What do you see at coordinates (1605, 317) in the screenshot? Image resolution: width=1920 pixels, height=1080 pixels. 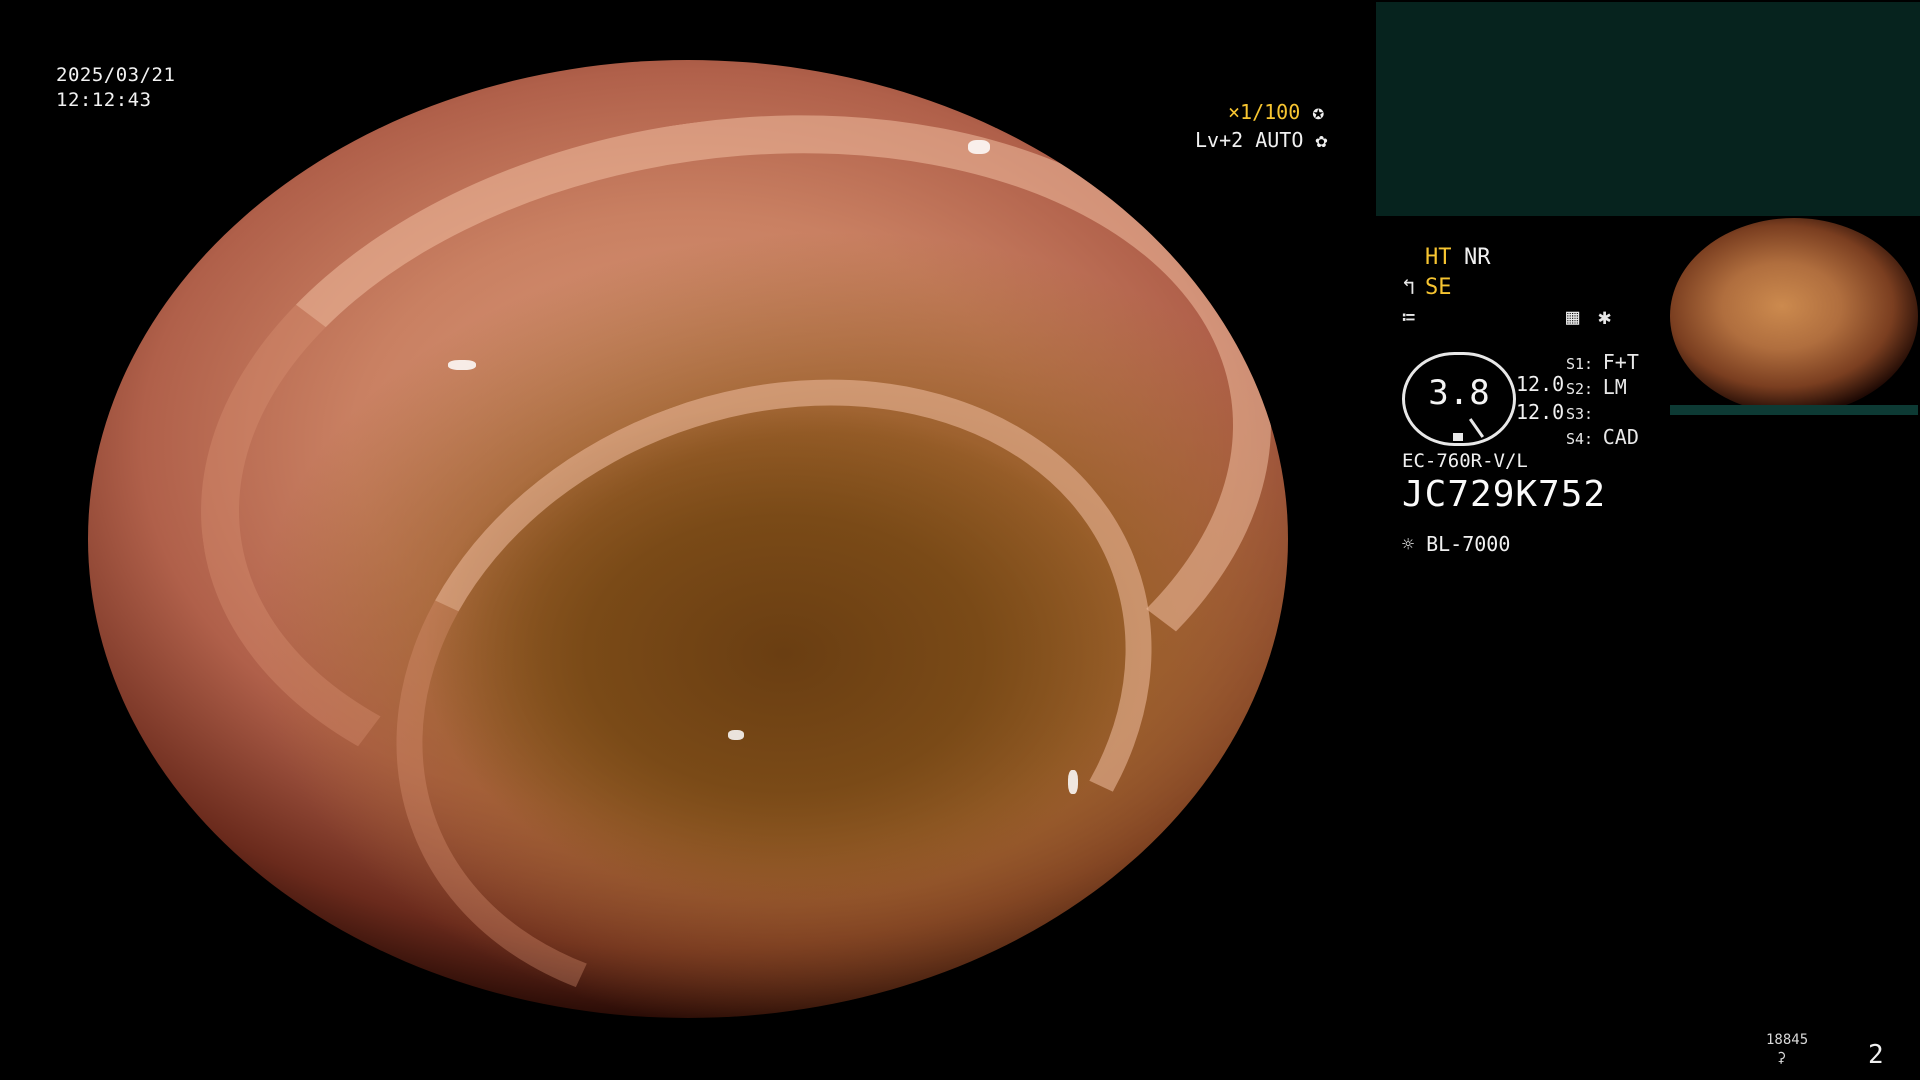 I see `star-icon: ✱` at bounding box center [1605, 317].